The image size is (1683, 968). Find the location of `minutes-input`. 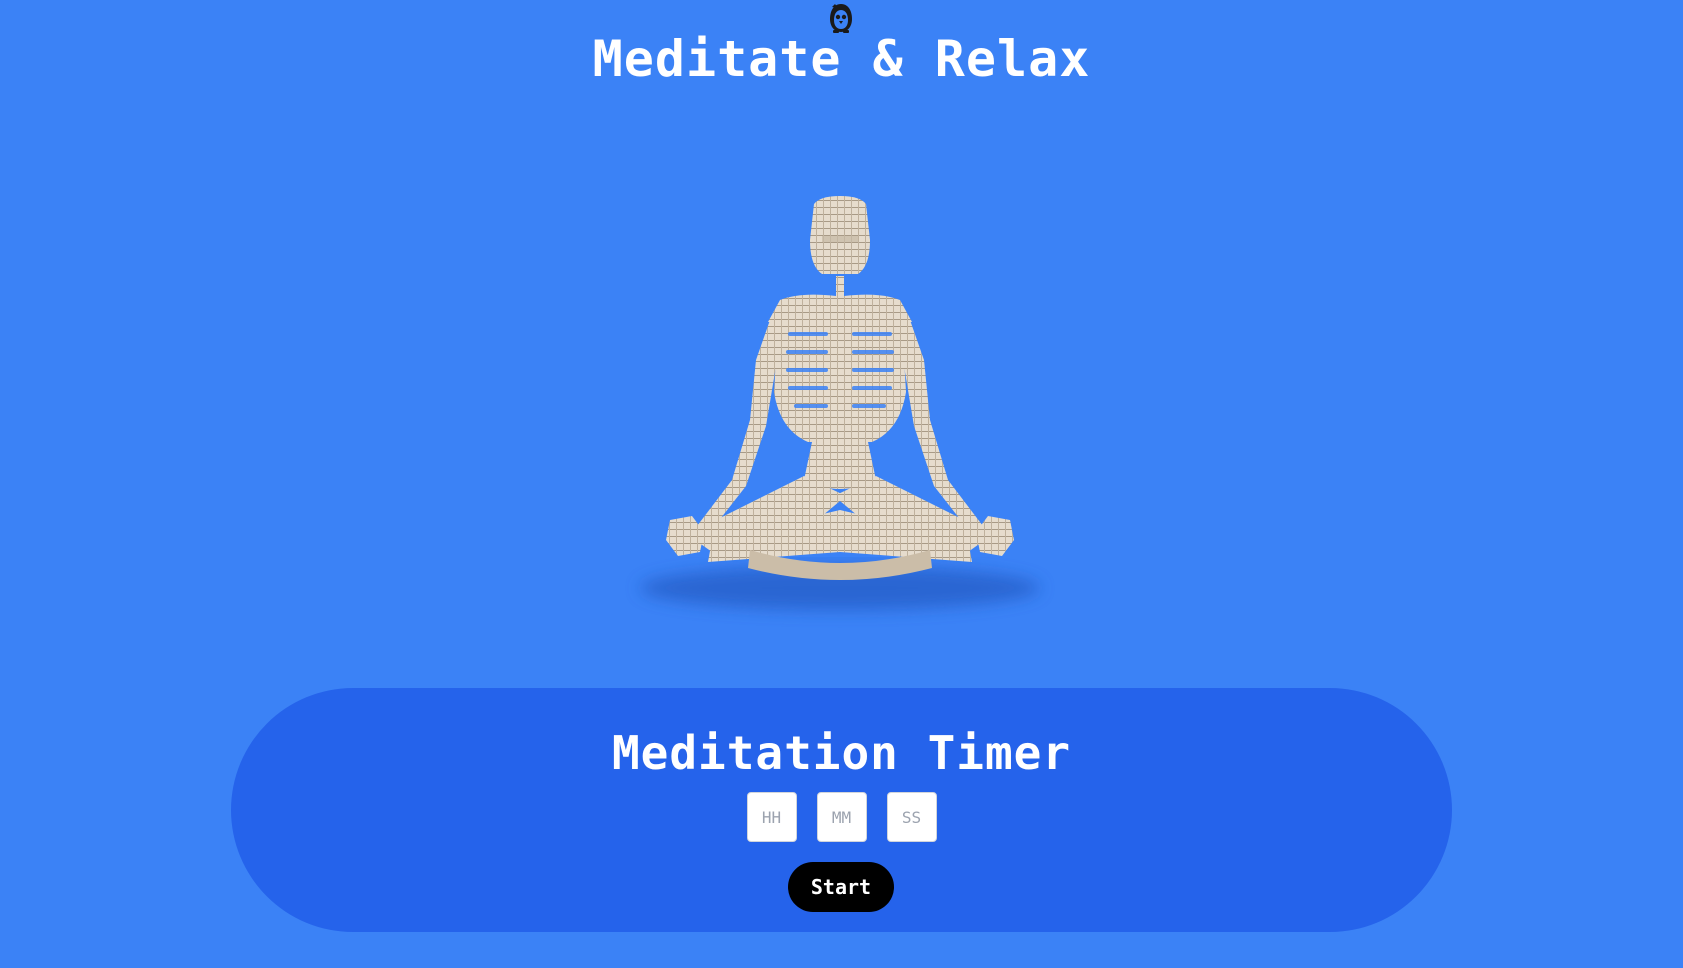

minutes-input is located at coordinates (841, 817).